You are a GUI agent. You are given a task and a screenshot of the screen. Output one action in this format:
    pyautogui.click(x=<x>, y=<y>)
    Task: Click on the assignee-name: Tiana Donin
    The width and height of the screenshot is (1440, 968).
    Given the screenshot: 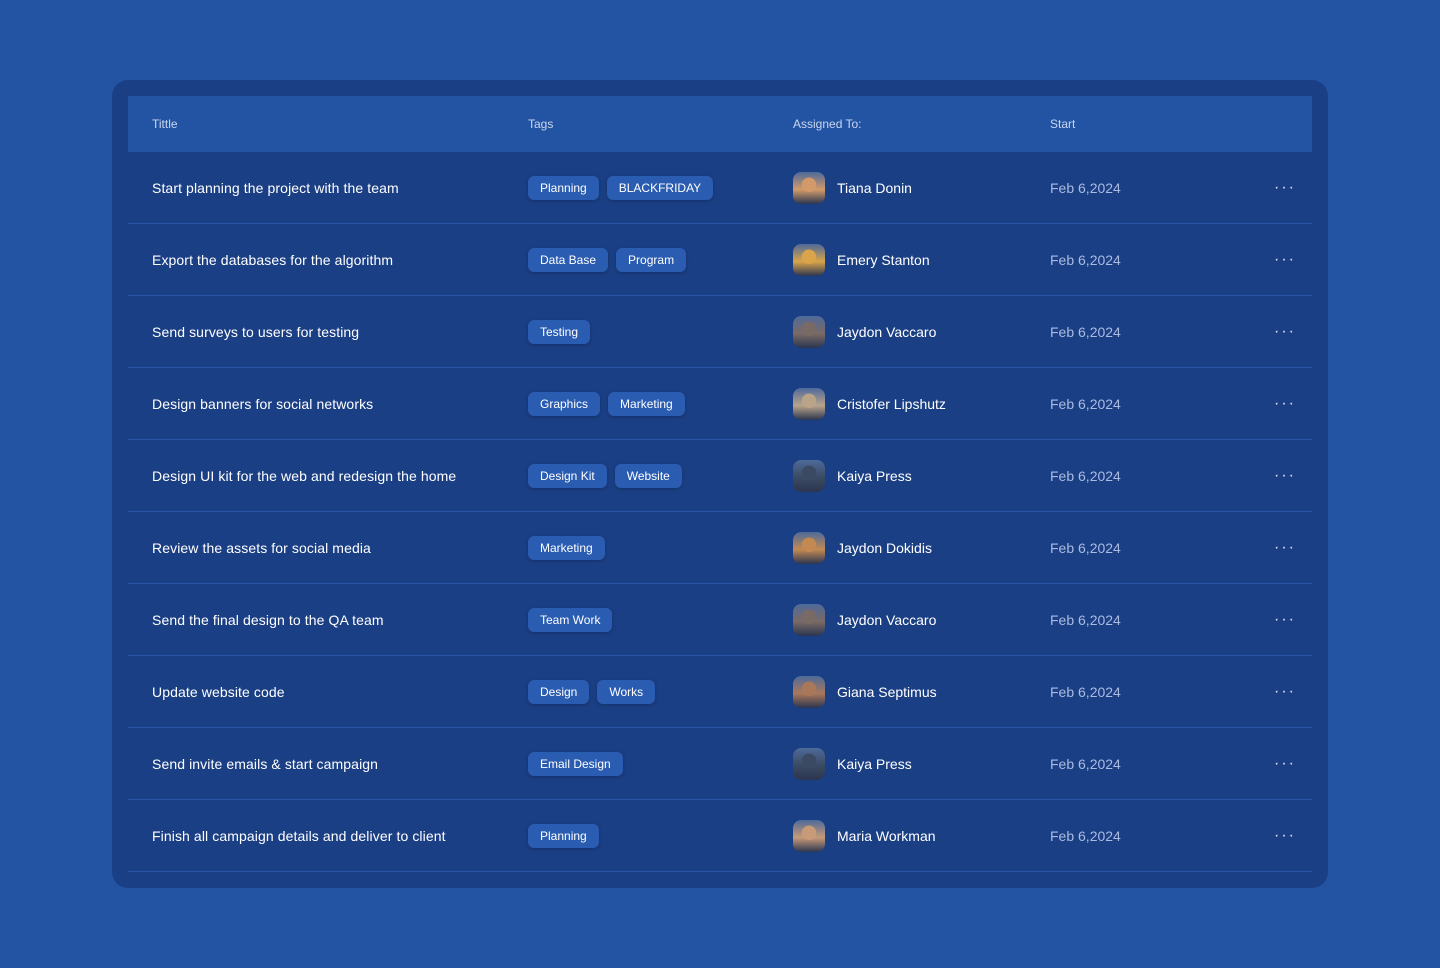 What is the action you would take?
    pyautogui.click(x=874, y=188)
    